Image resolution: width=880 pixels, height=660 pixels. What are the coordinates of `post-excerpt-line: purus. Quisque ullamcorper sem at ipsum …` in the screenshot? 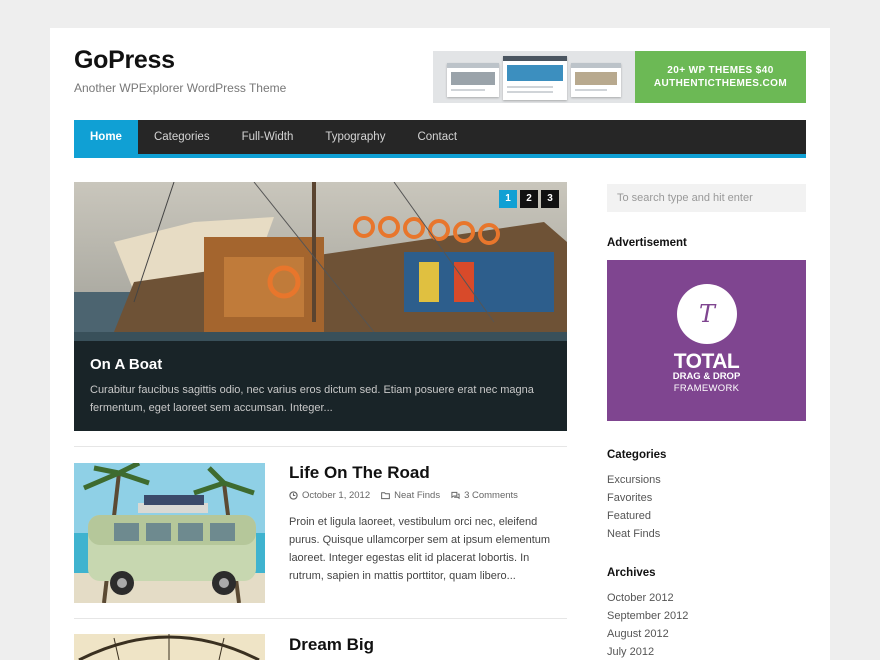 It's located at (420, 540).